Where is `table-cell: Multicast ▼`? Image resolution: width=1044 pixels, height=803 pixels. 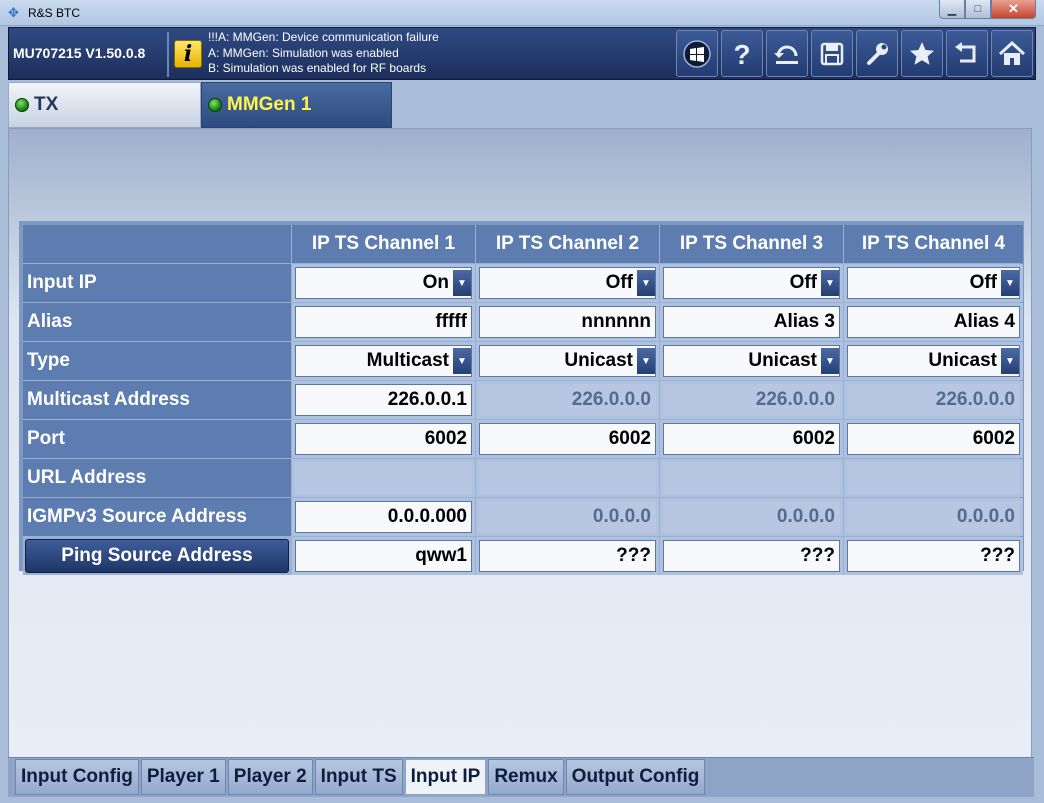
table-cell: Multicast ▼ is located at coordinates (383, 361).